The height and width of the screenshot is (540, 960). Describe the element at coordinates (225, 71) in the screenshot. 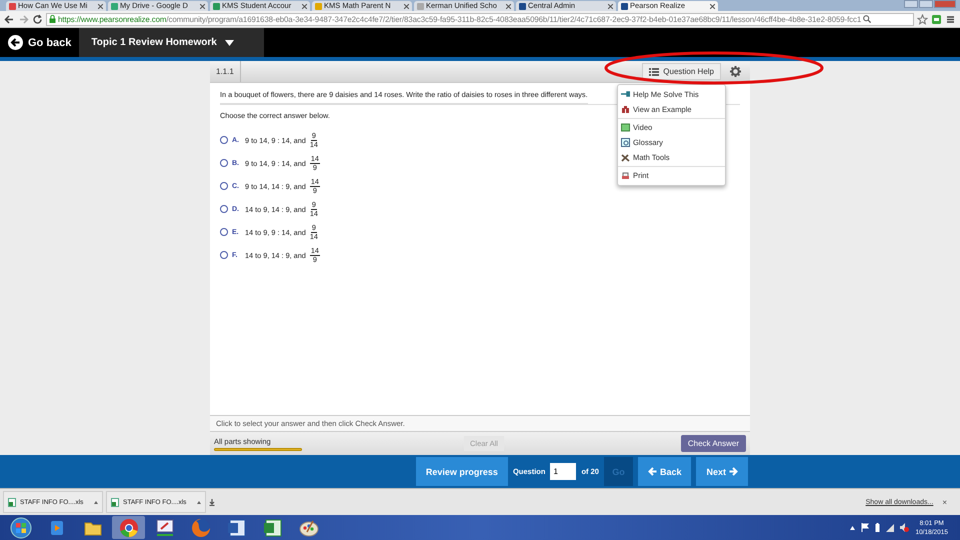

I see `question-number: 1.1.1` at that location.